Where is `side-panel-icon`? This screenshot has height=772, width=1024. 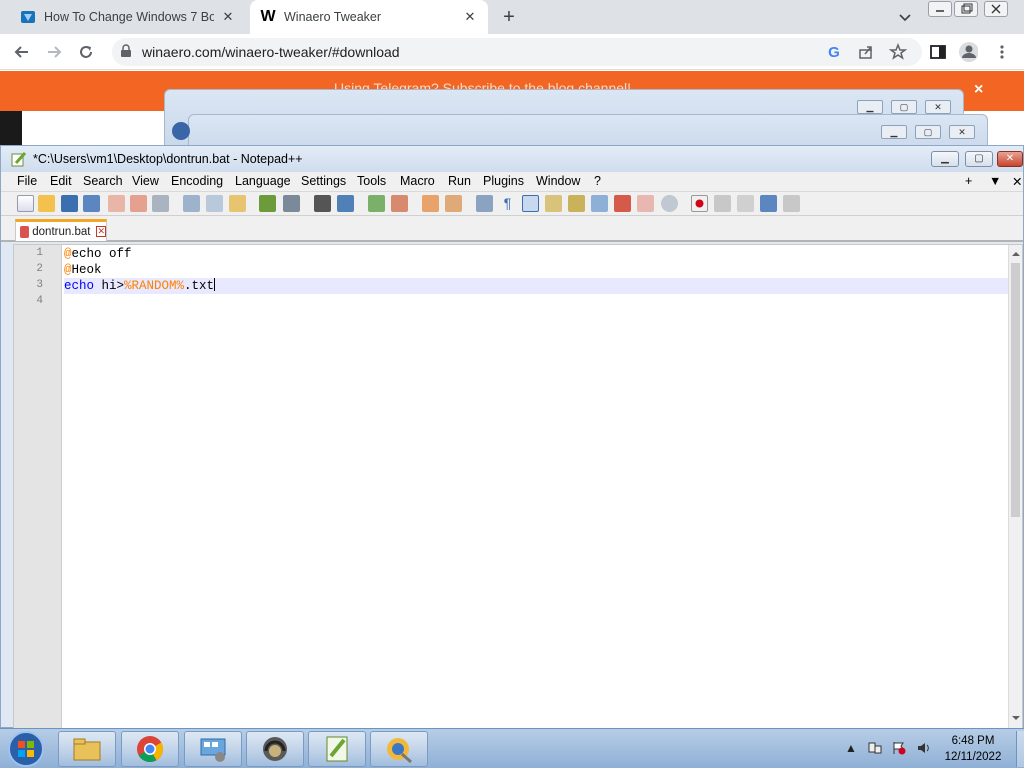 side-panel-icon is located at coordinates (938, 52).